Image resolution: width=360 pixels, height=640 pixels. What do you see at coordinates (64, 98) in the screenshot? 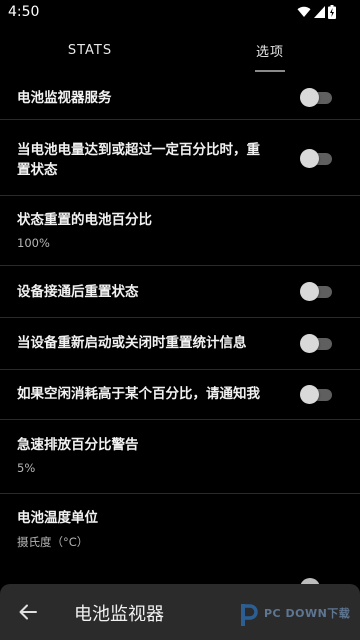
I see `setting-title: 电池监视器服务` at bounding box center [64, 98].